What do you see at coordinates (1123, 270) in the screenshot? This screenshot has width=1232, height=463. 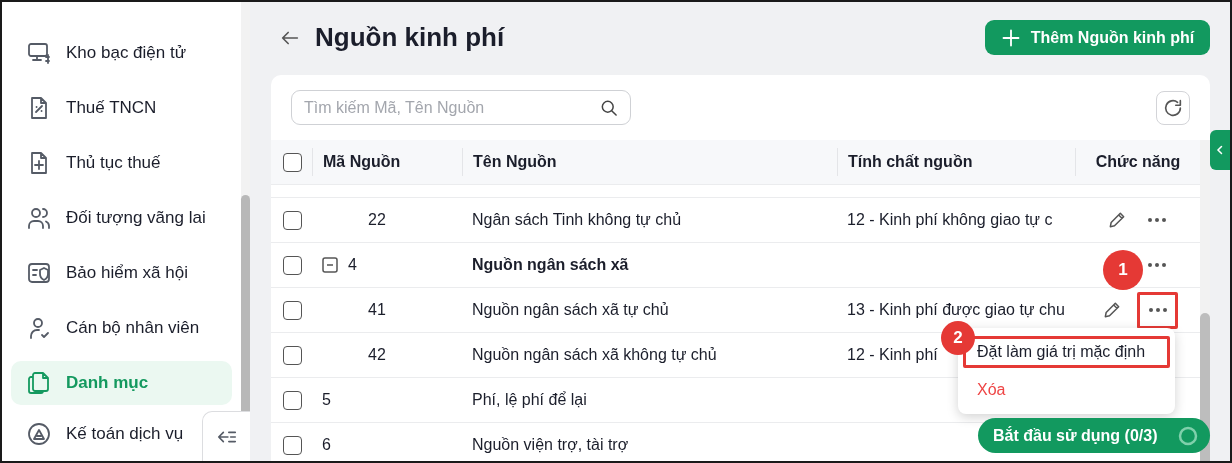 I see `step-badge: 1` at bounding box center [1123, 270].